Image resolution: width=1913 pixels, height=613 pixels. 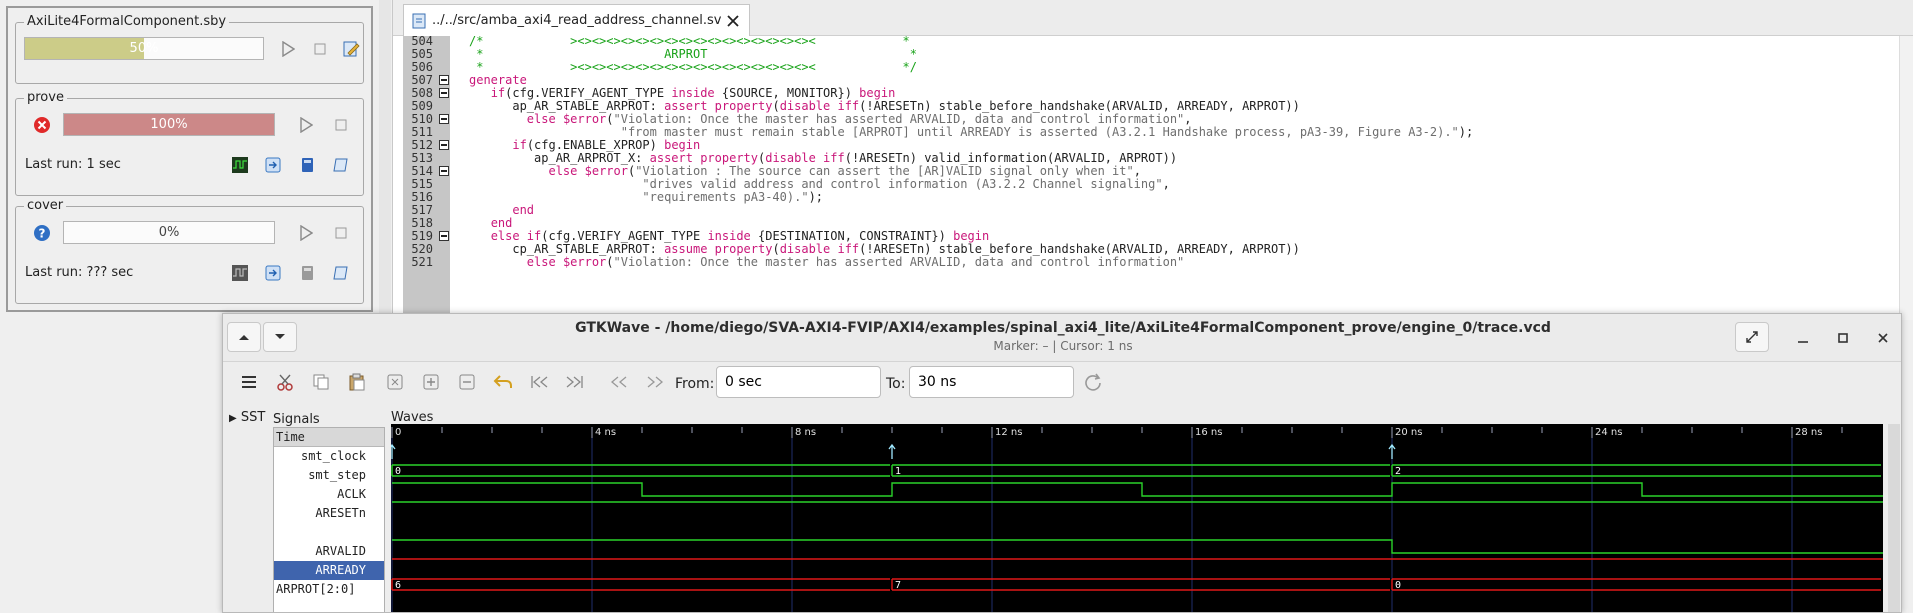 What do you see at coordinates (584, 262) in the screenshot?
I see `code-token: $error` at bounding box center [584, 262].